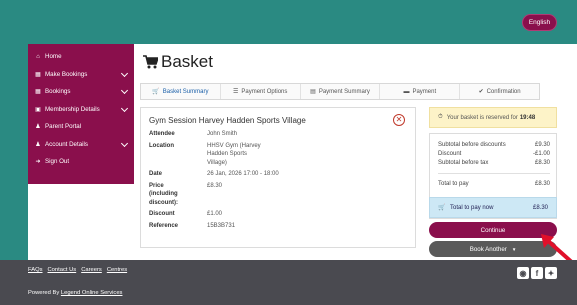 The height and width of the screenshot is (305, 577). I want to click on detail-value: £1.00, so click(215, 214).